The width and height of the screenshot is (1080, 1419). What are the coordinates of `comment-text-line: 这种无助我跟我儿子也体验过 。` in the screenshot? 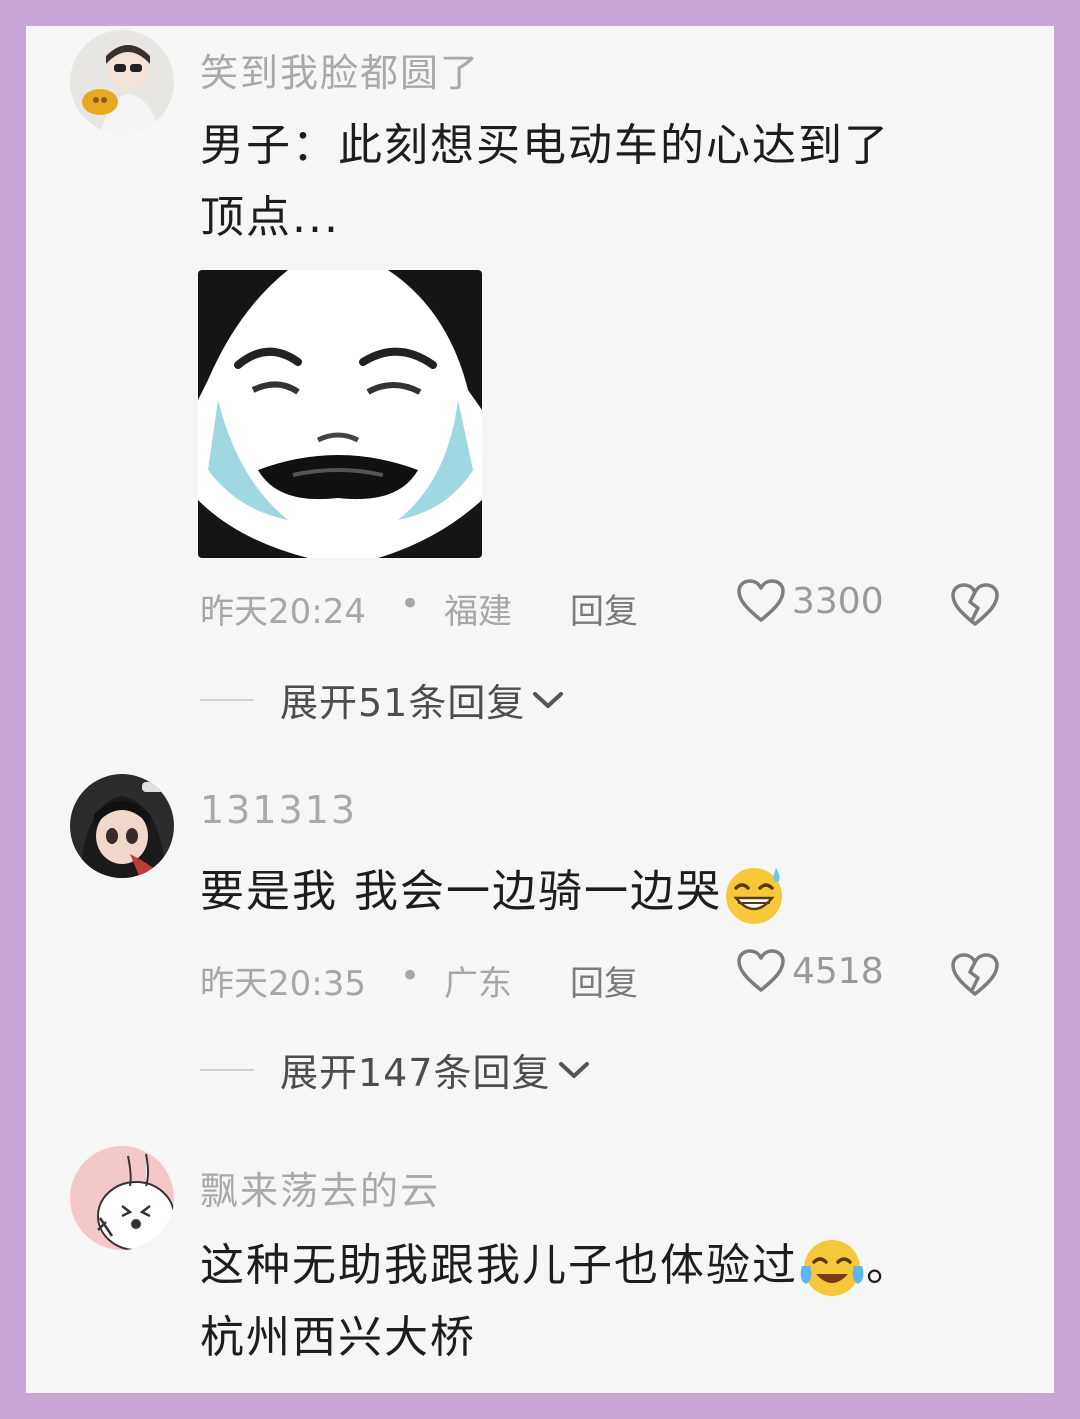 It's located at (556, 1266).